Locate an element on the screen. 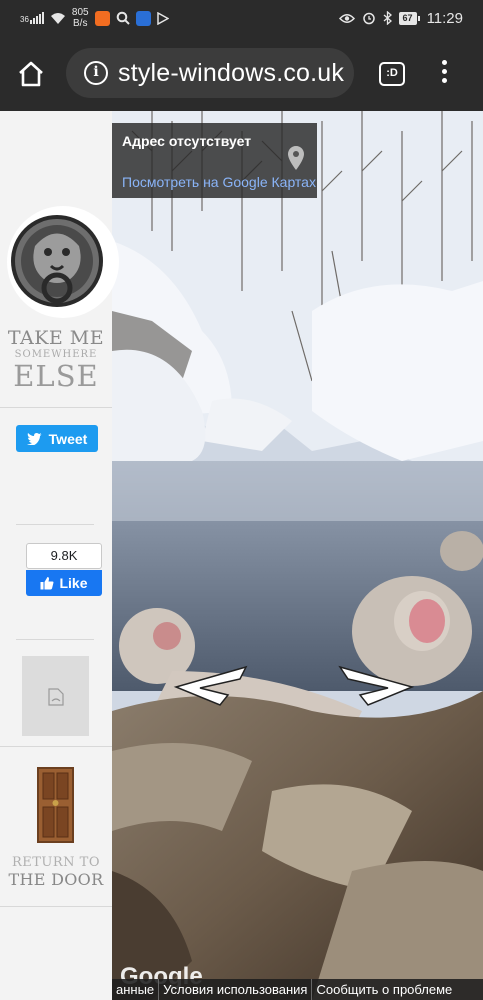 This screenshot has width=483, height=1000. thumbs-up-icon is located at coordinates (47, 583).